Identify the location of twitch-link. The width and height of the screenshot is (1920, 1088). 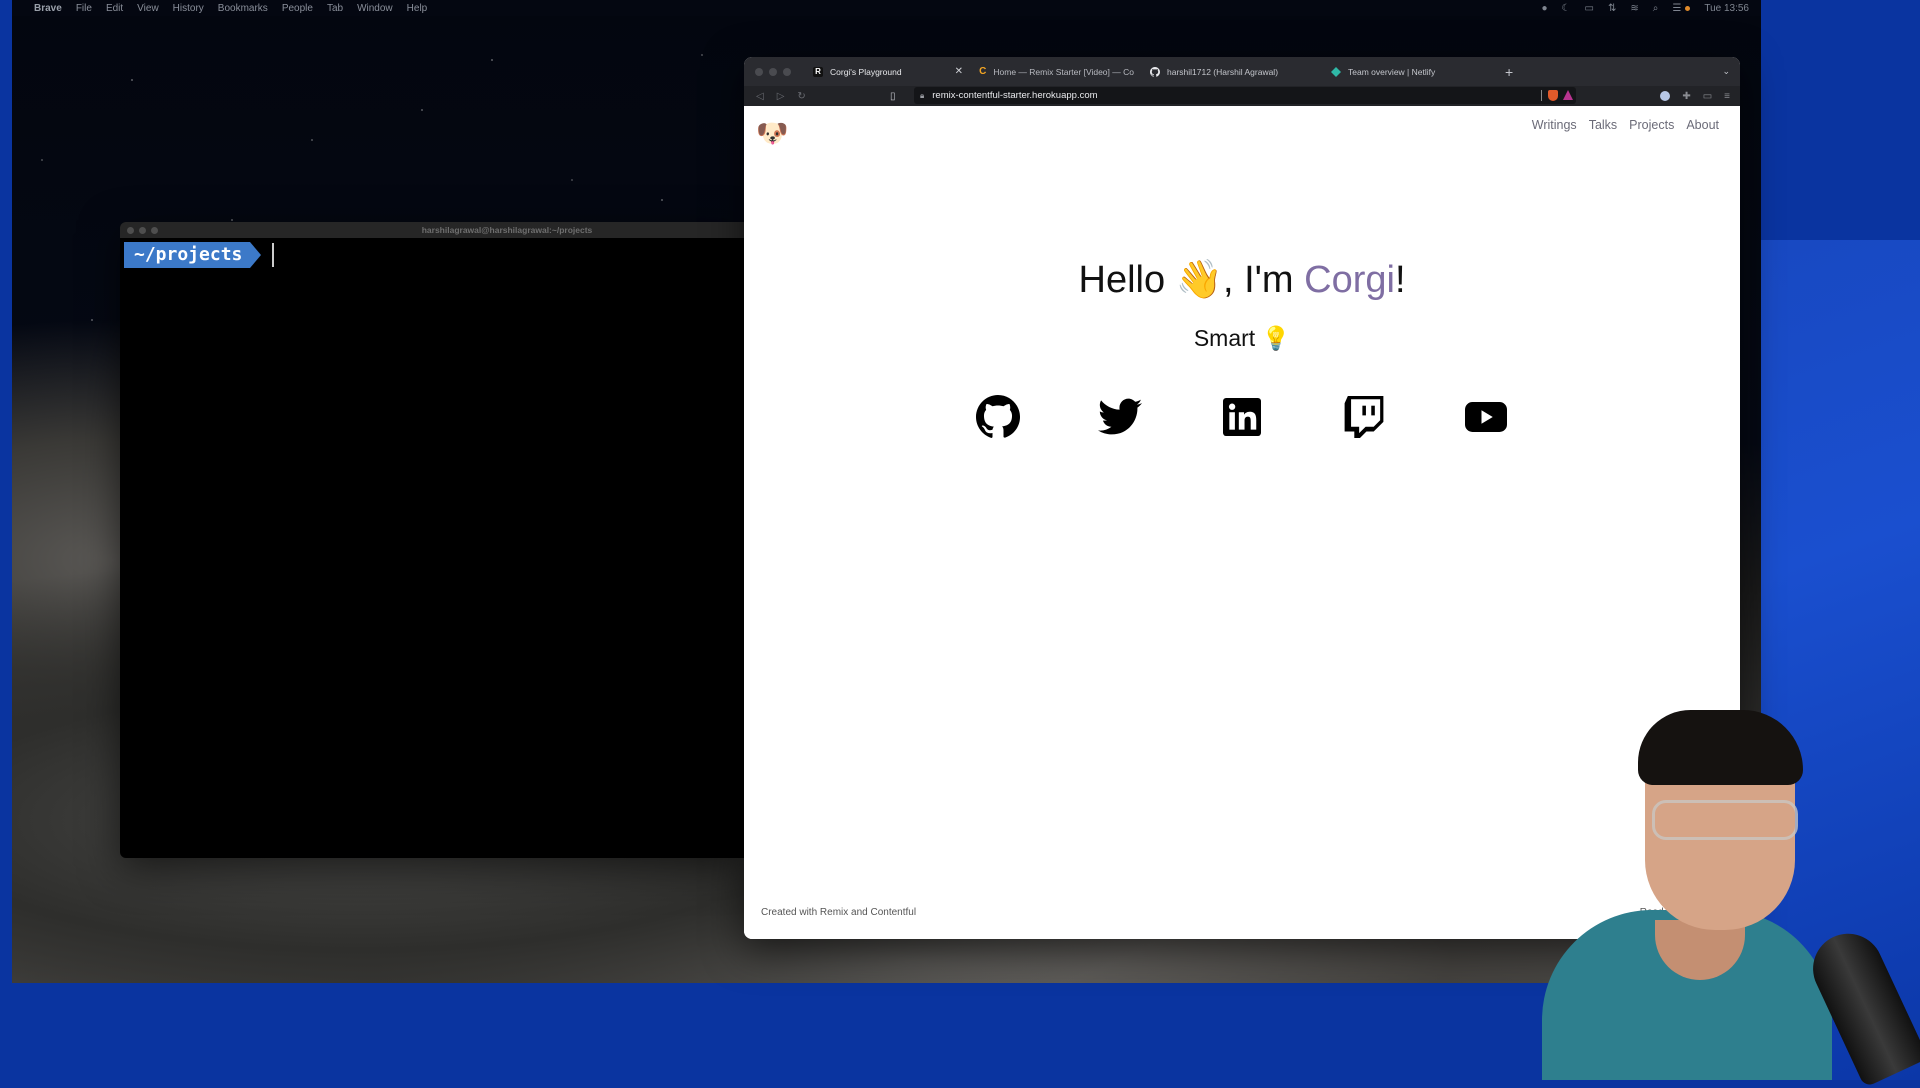
(1364, 417).